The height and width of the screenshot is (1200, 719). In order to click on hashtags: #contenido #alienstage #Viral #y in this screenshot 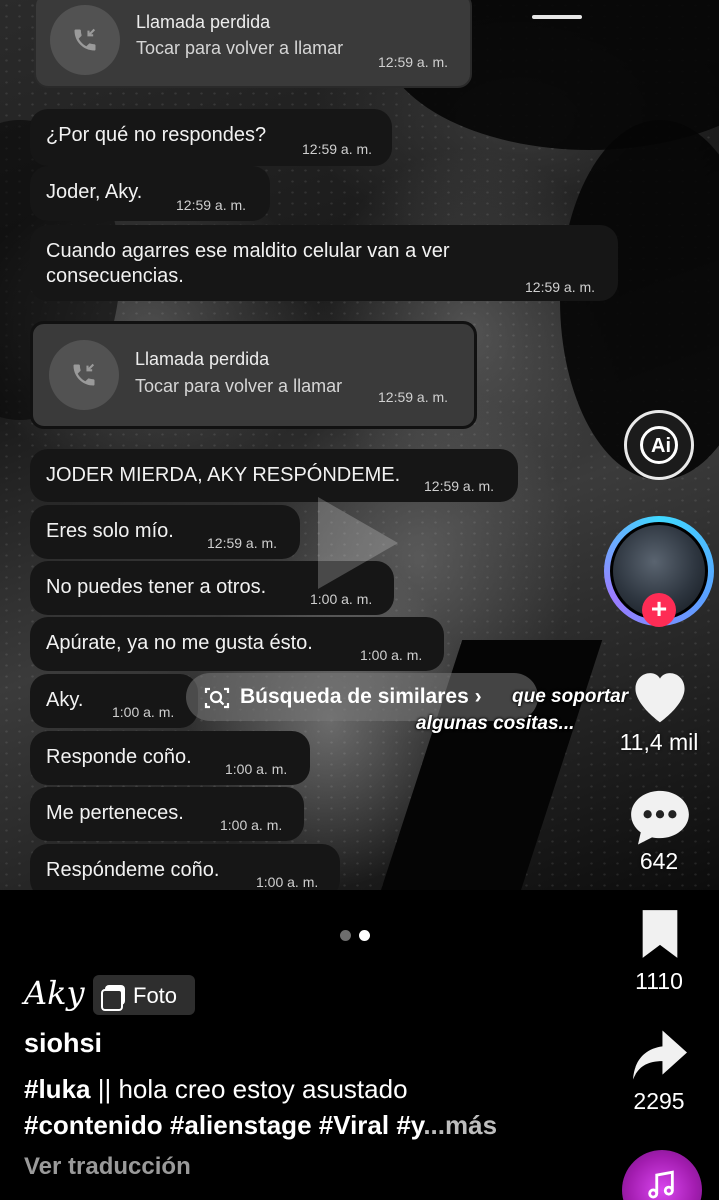, I will do `click(223, 1125)`.